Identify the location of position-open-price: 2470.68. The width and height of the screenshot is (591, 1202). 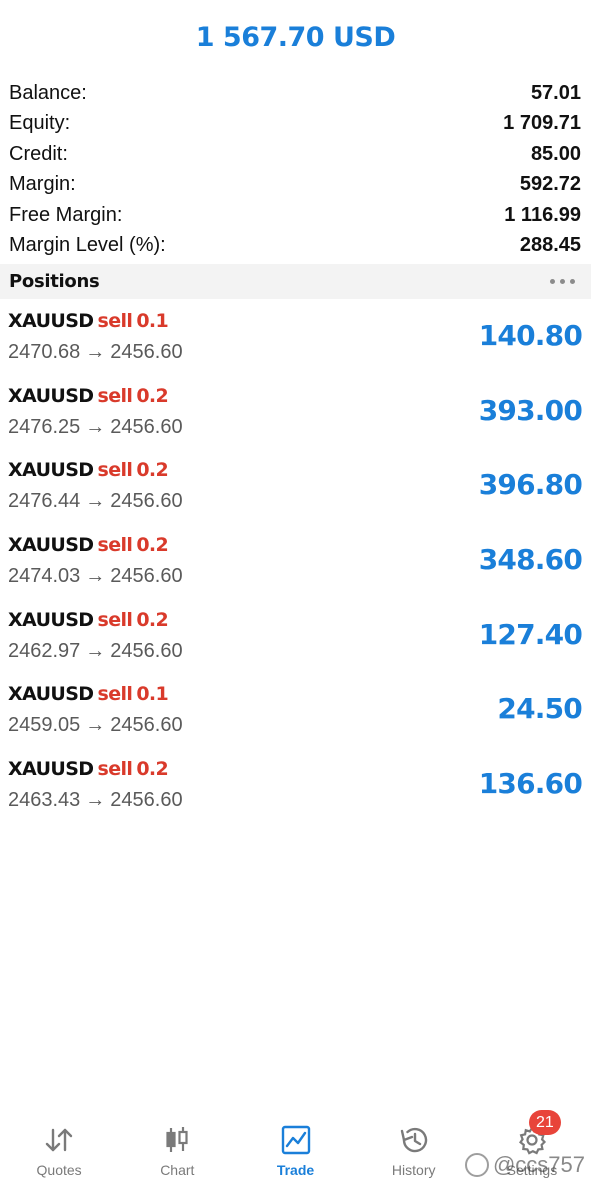
(44, 352).